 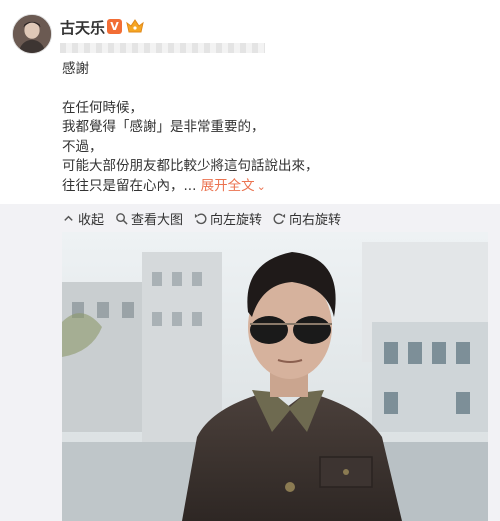 What do you see at coordinates (91, 220) in the screenshot?
I see `collapse-label: 收起` at bounding box center [91, 220].